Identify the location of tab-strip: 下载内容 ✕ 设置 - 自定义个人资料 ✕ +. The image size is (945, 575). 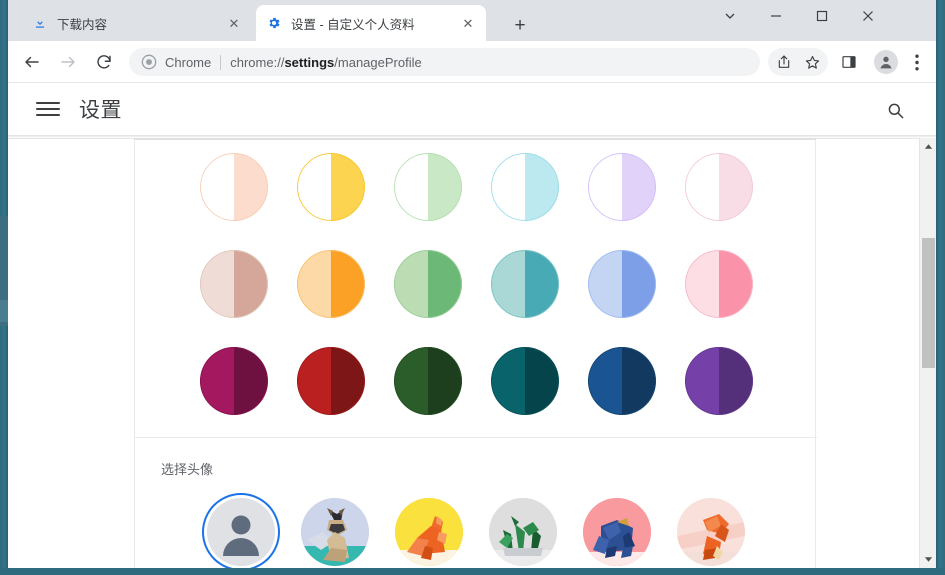
(472, 20).